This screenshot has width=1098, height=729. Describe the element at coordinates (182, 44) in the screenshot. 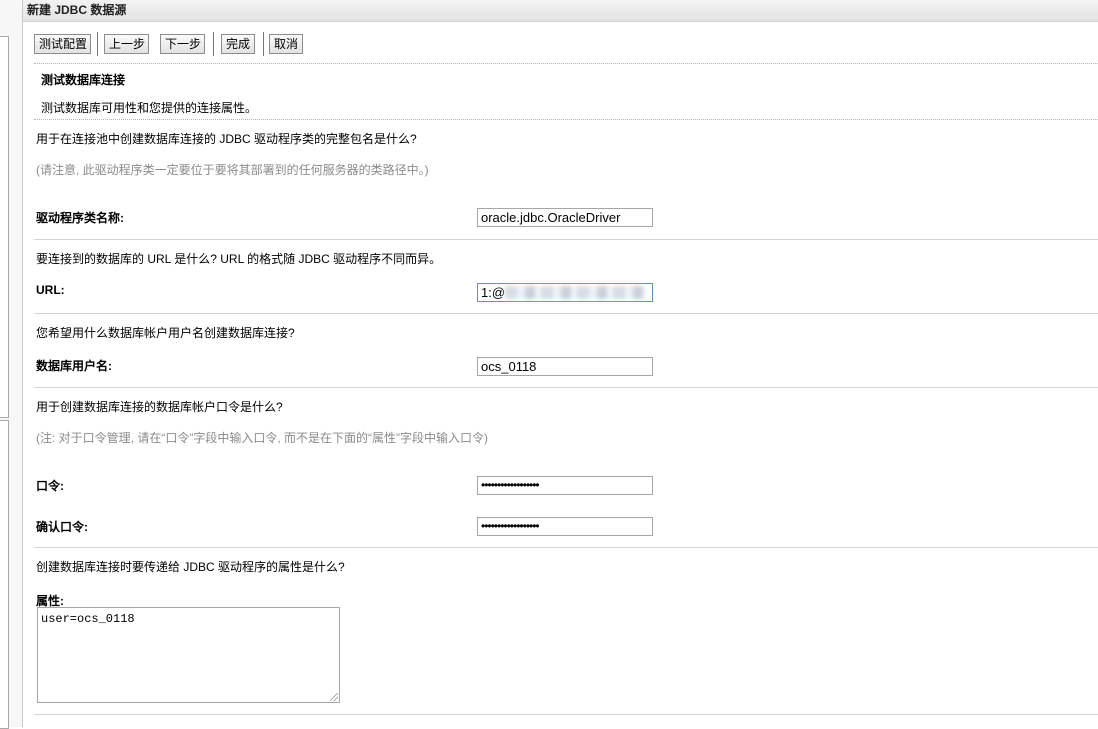

I see `next-button: 下一步` at that location.